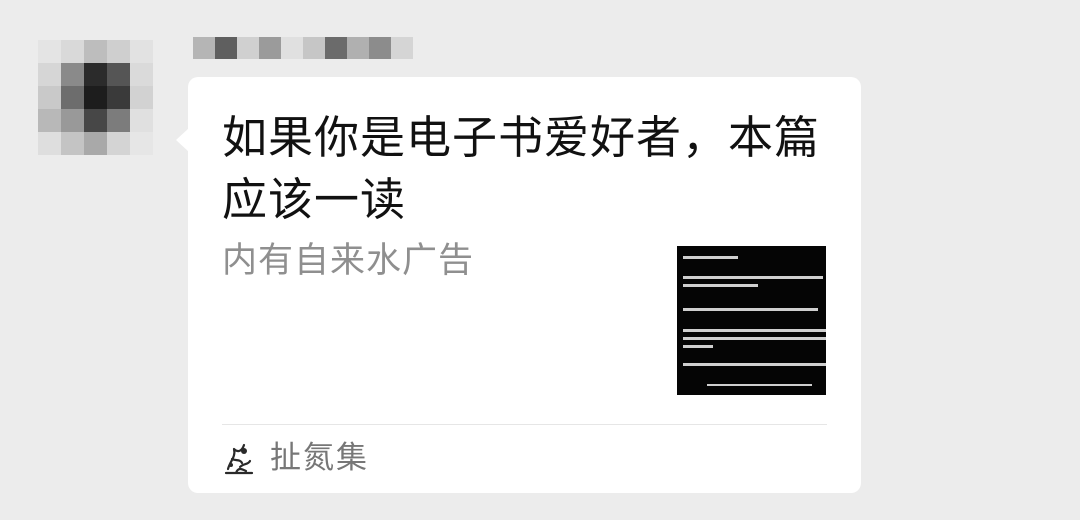 The image size is (1080, 520). What do you see at coordinates (319, 458) in the screenshot?
I see `source-name: 扯氮集` at bounding box center [319, 458].